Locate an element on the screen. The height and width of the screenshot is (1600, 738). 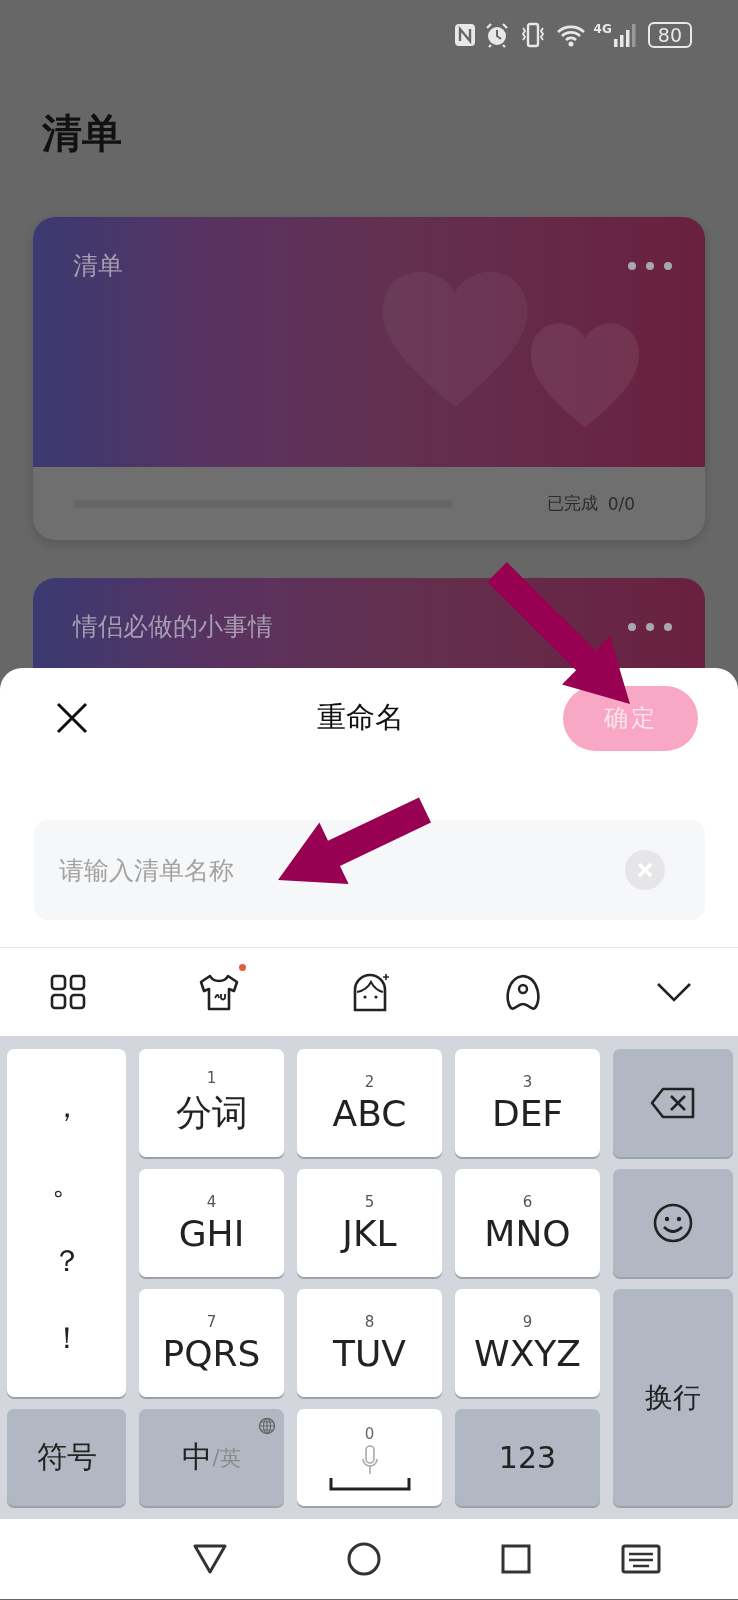
keyboard-icon is located at coordinates (641, 1559).